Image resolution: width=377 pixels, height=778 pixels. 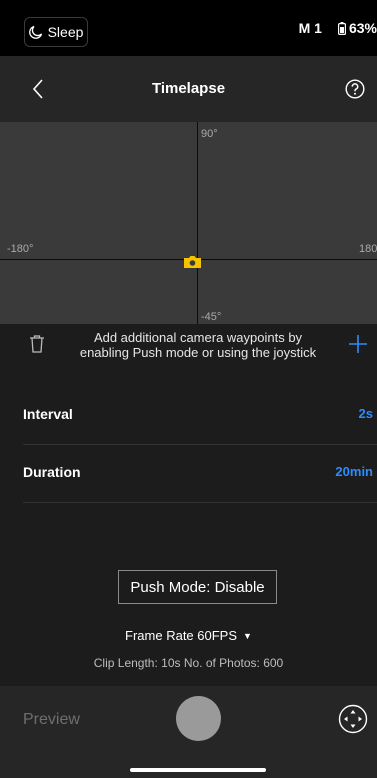 I want to click on tilt-min-label: -45°, so click(x=211, y=317).